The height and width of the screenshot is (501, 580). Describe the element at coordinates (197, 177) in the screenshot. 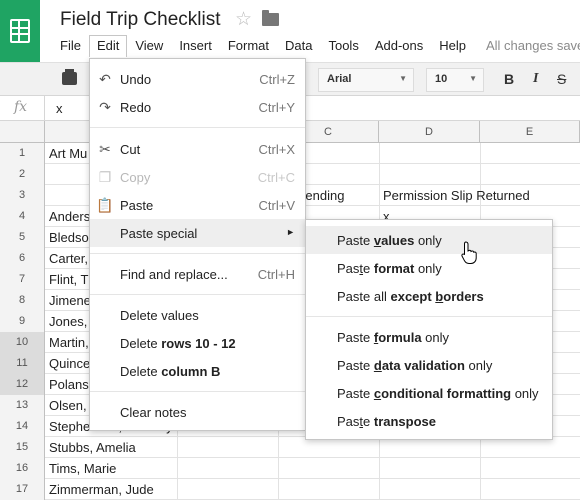

I see `menu-copy: ❐ Copy Ctrl+C` at that location.